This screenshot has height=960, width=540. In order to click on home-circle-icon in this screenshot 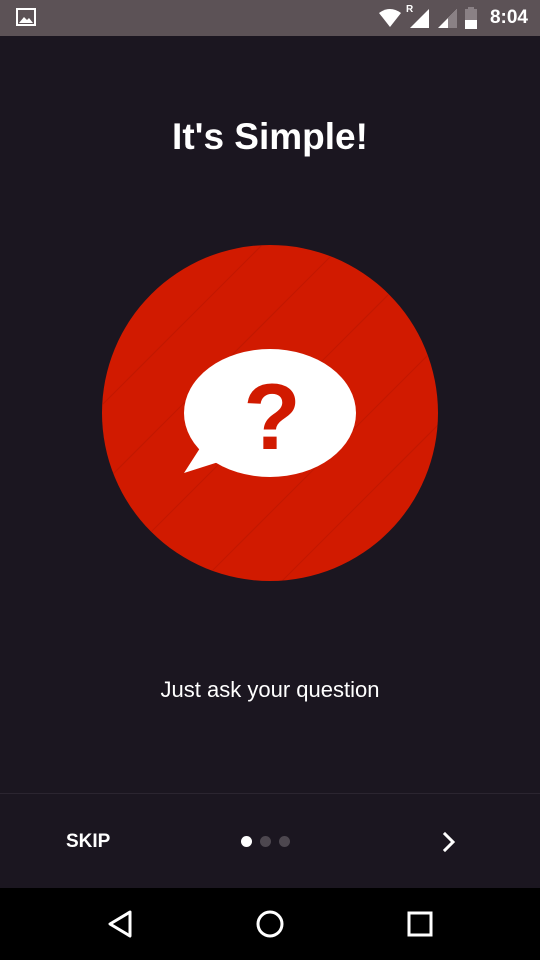, I will do `click(270, 924)`.